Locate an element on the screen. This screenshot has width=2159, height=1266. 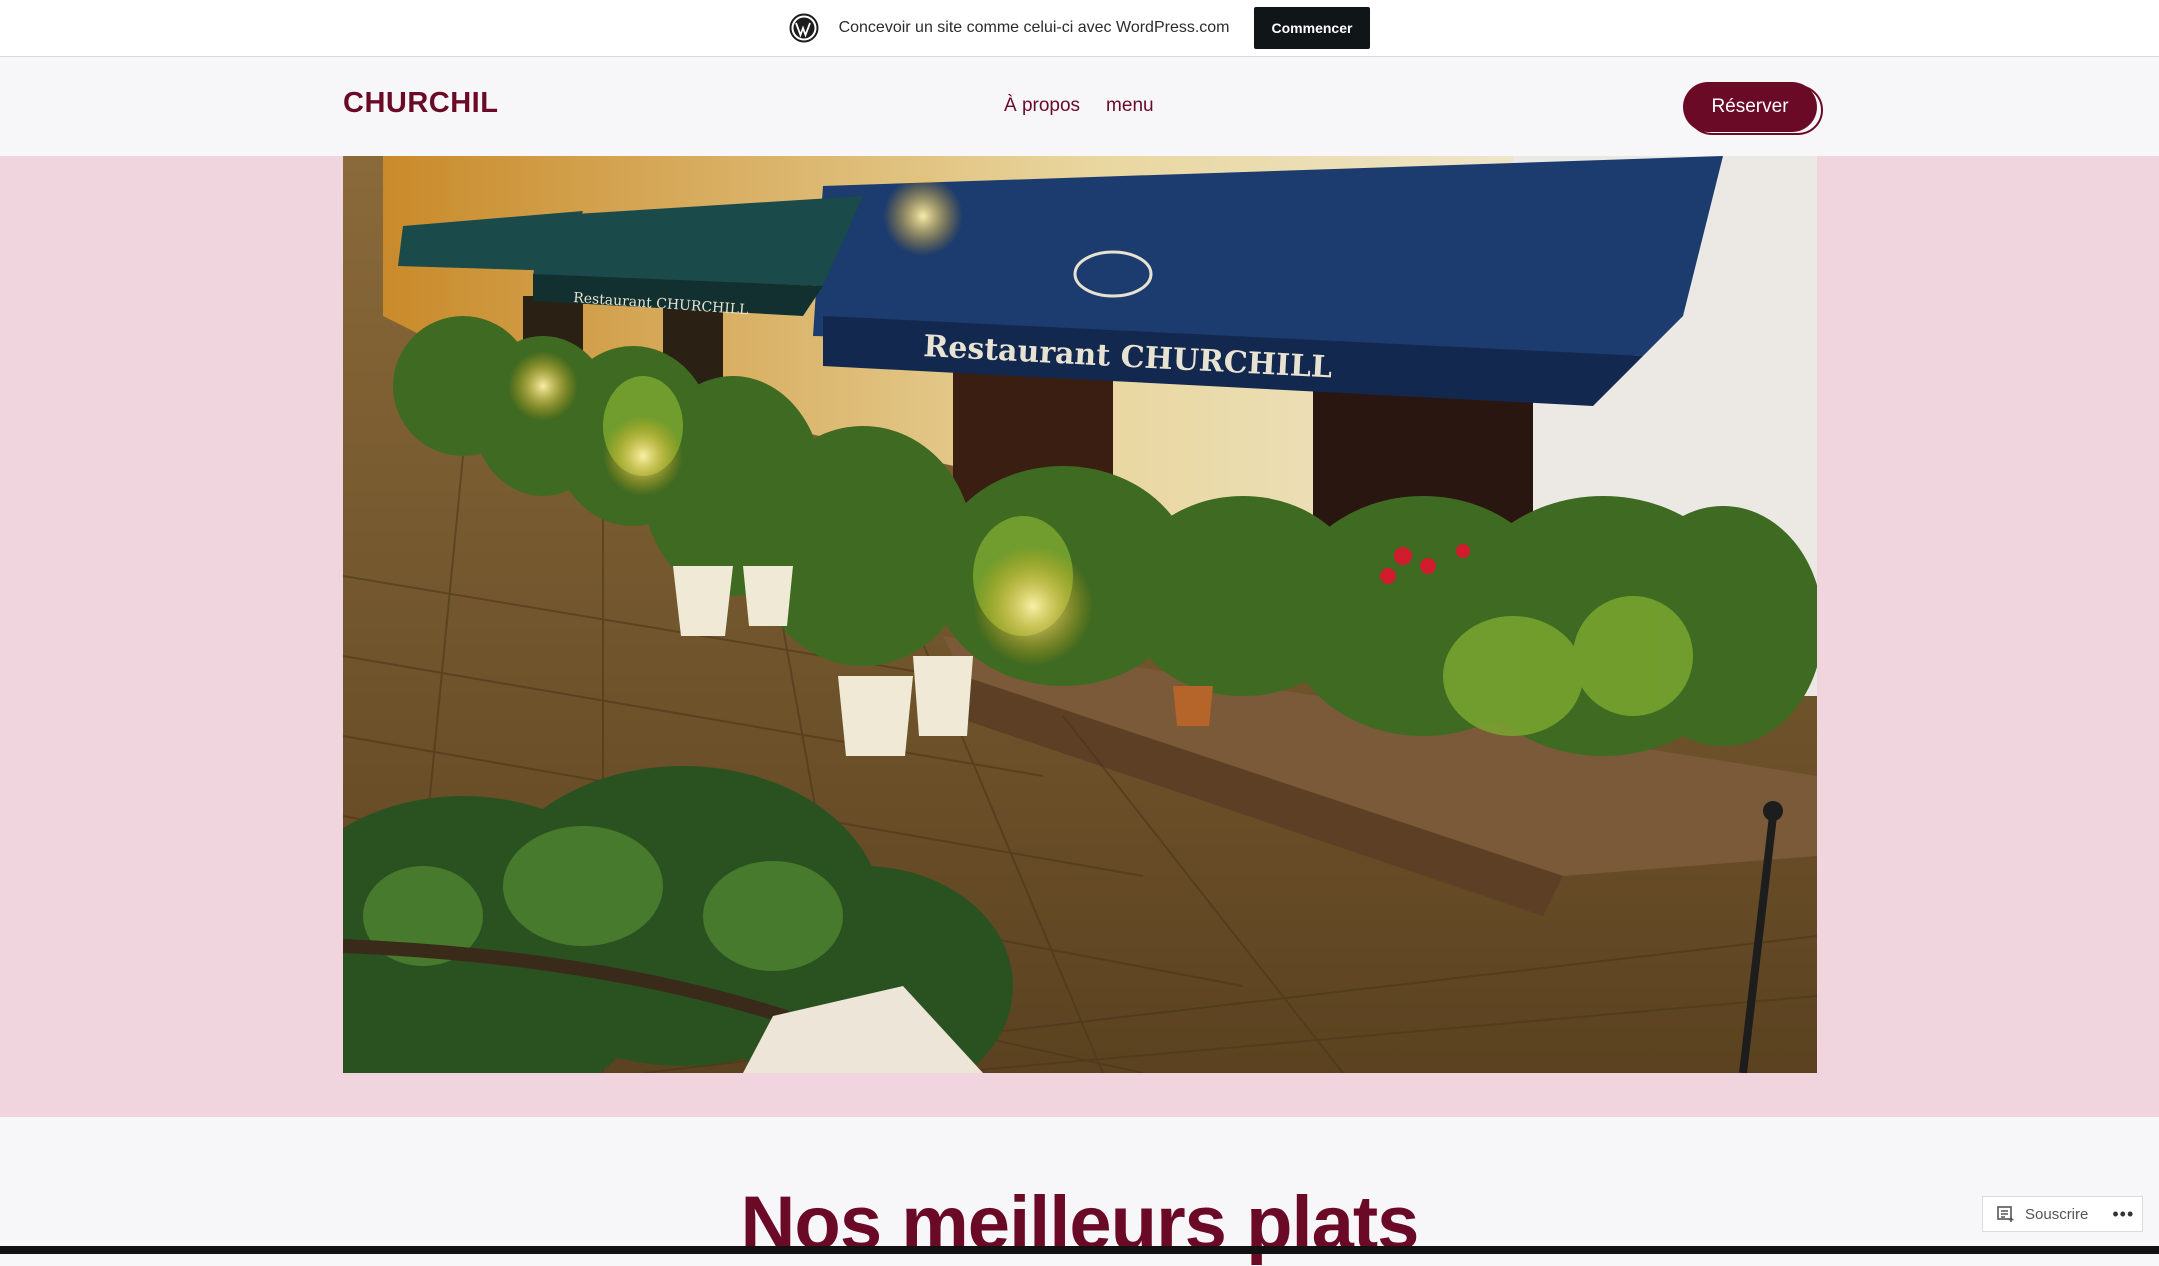
subscribe-widget: Souscrire ••• is located at coordinates (2062, 1214).